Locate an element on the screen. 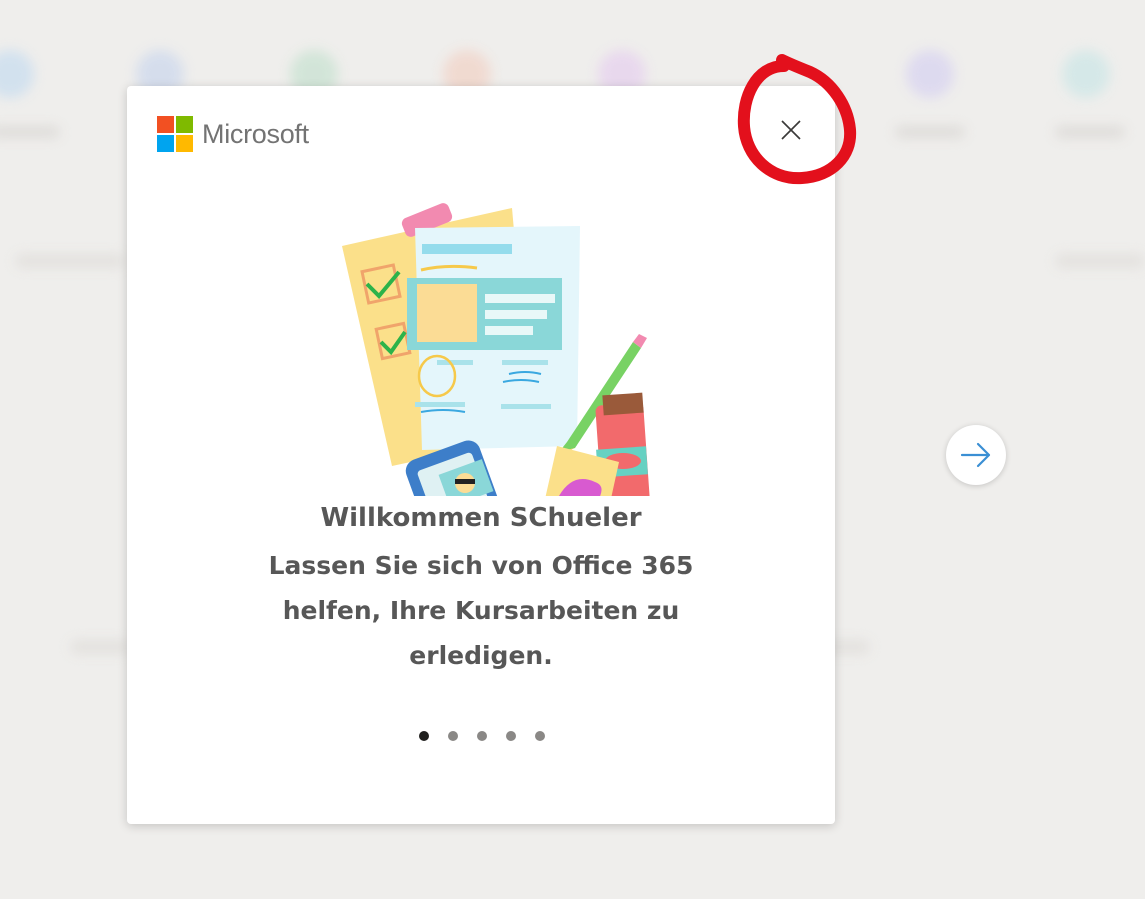 This screenshot has height=899, width=1145. microsoft-logo-icon is located at coordinates (175, 134).